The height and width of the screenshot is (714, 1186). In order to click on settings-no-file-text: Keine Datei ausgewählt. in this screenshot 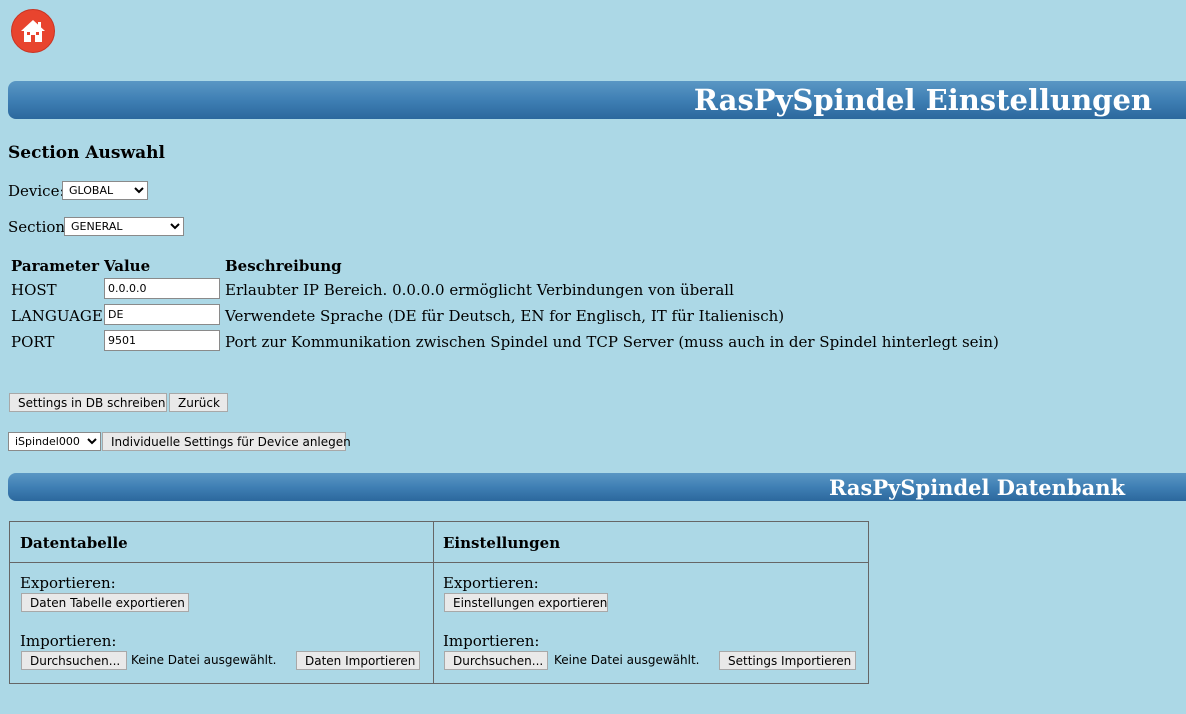, I will do `click(627, 660)`.